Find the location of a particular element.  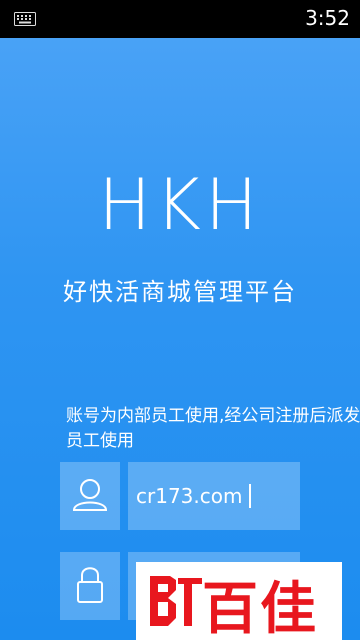

status-bar: 3:52 is located at coordinates (180, 19).